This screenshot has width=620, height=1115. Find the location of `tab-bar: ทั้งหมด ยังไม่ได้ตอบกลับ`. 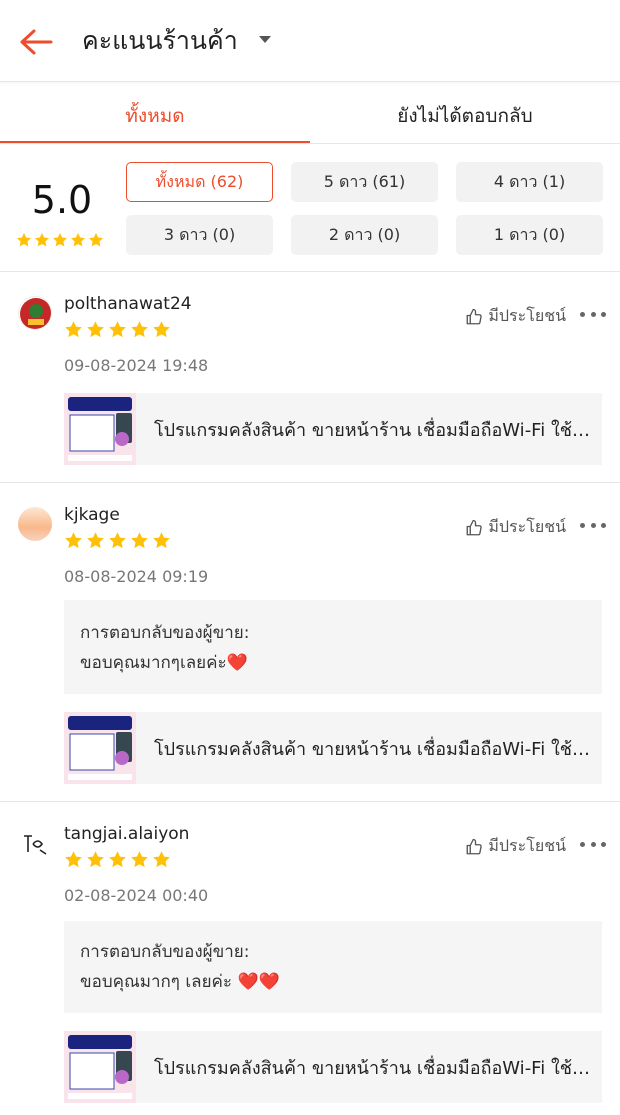

tab-bar: ทั้งหมด ยังไม่ได้ตอบกลับ is located at coordinates (310, 116).